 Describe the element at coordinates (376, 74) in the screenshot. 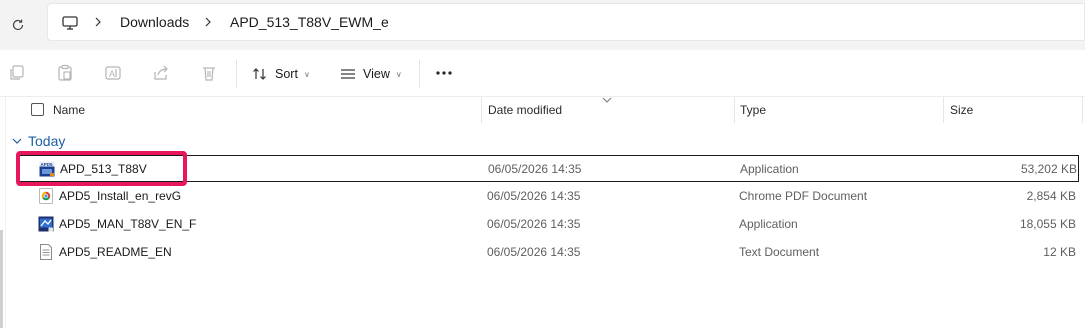

I see `view-label: View` at that location.